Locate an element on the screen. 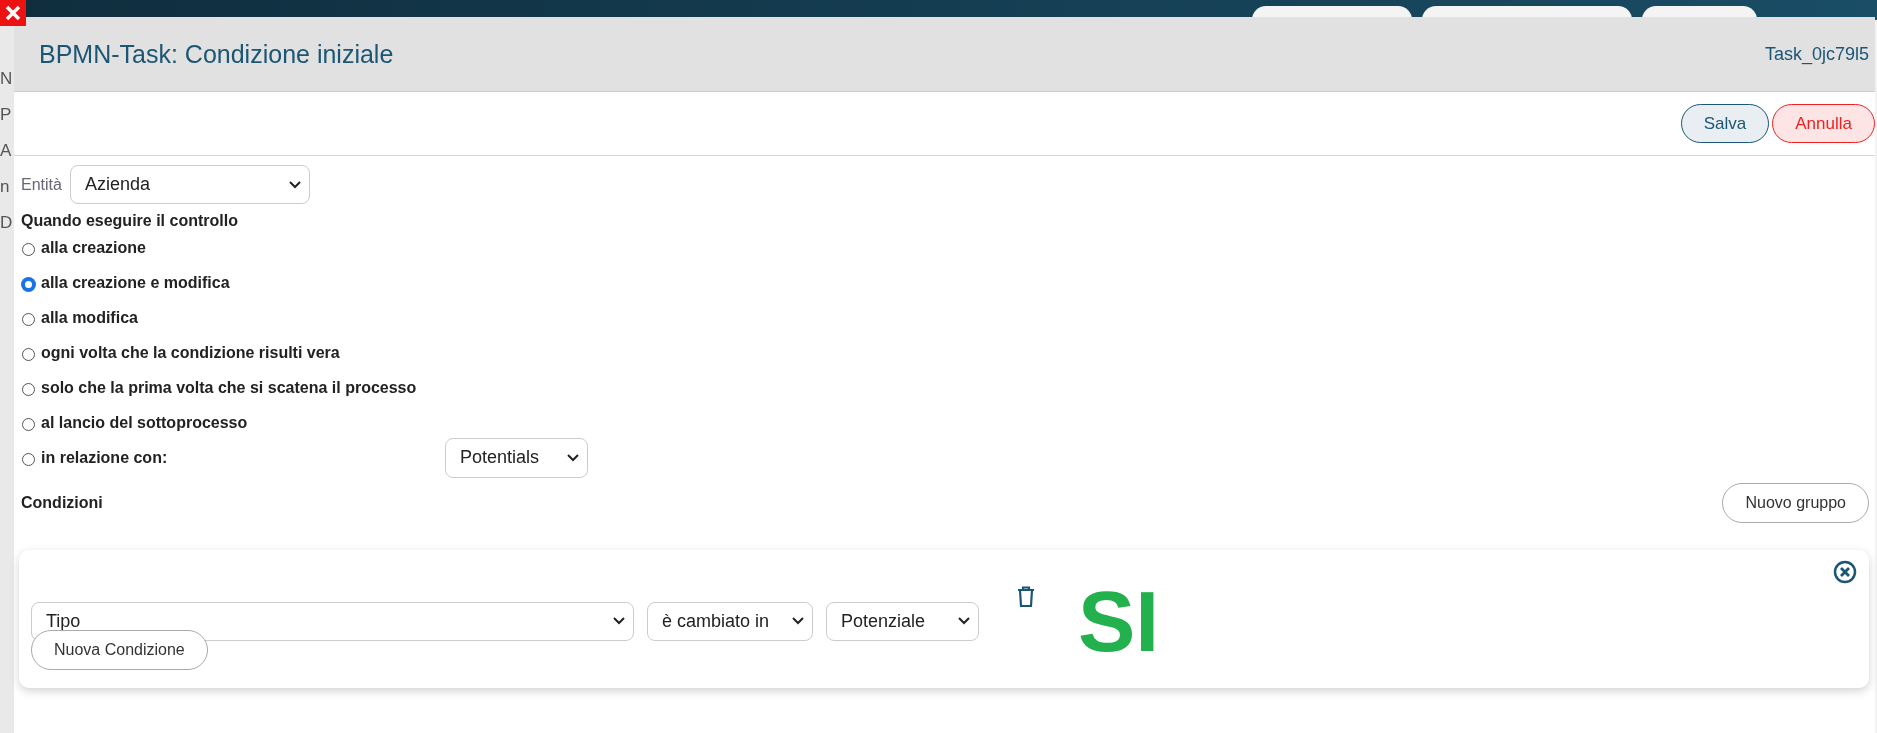  radio-label: alla creazione is located at coordinates (93, 247).